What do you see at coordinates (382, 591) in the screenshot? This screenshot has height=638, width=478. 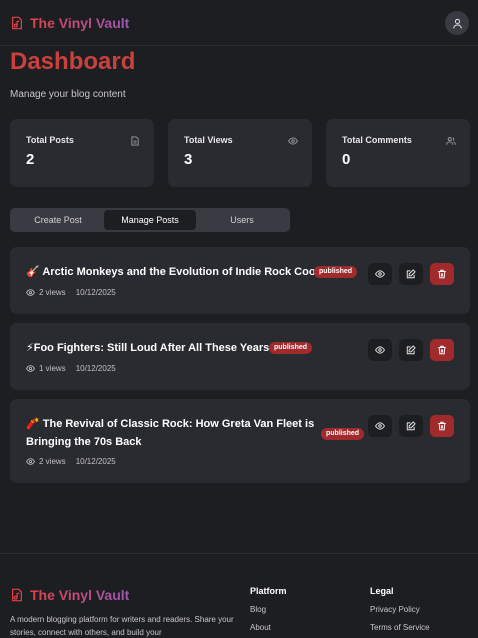 I see `footer-heading: Legal` at bounding box center [382, 591].